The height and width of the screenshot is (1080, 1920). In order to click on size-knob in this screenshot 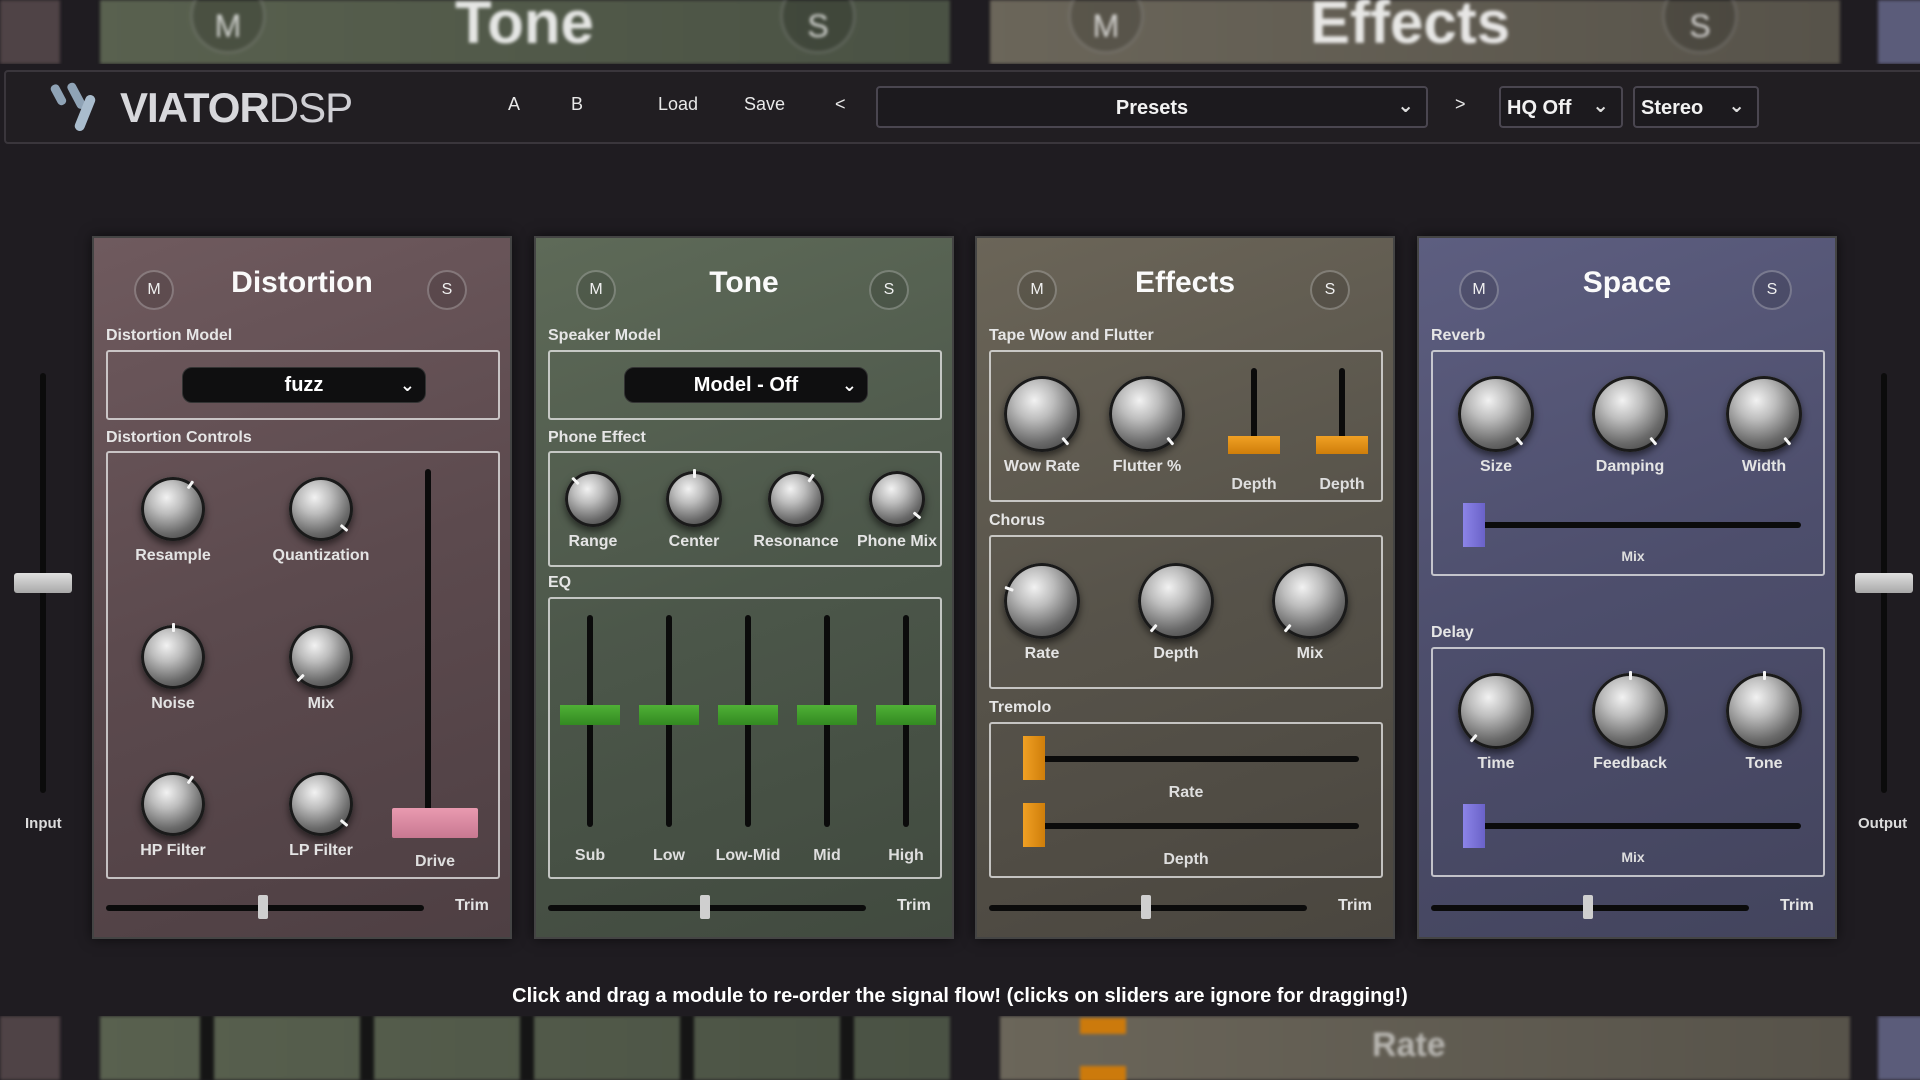, I will do `click(1496, 414)`.